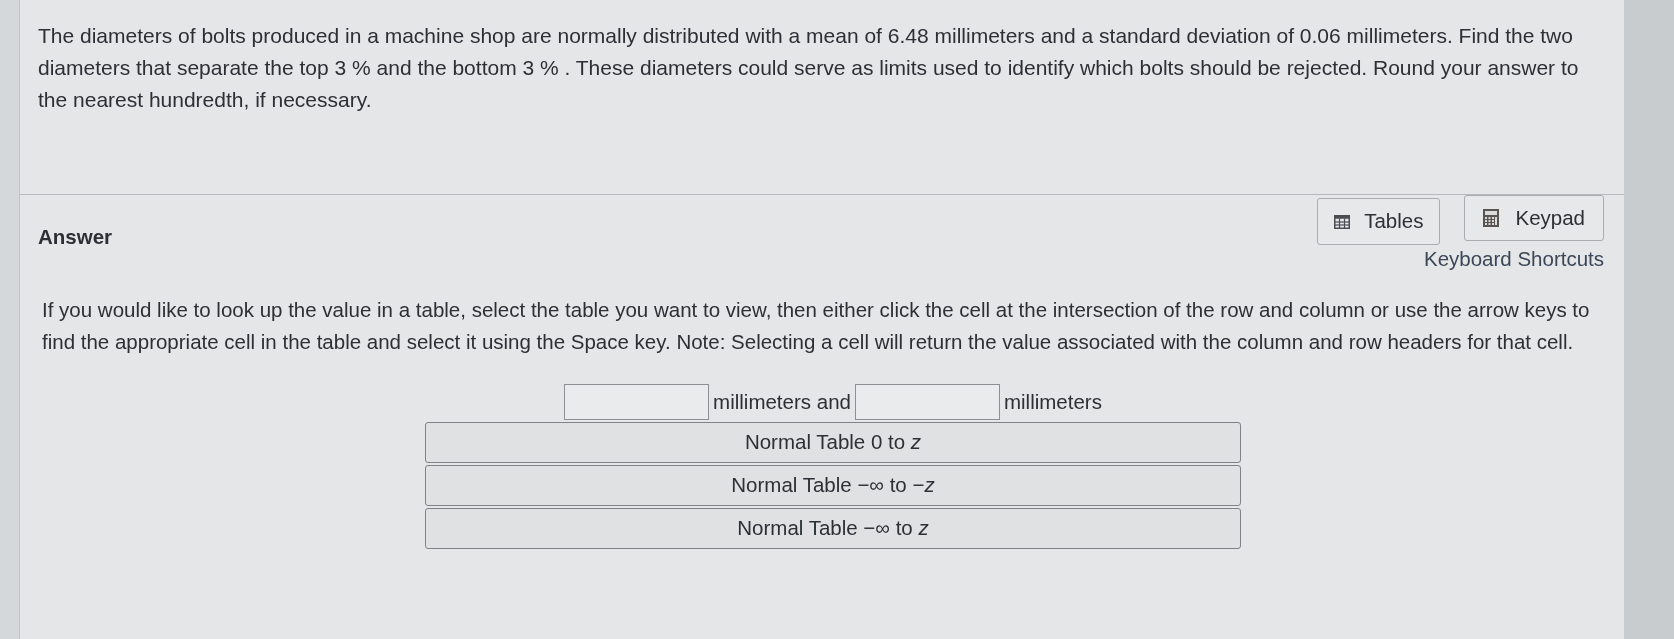  What do you see at coordinates (833, 442) in the screenshot?
I see `normal-table-button: Normal Table 0 to z` at bounding box center [833, 442].